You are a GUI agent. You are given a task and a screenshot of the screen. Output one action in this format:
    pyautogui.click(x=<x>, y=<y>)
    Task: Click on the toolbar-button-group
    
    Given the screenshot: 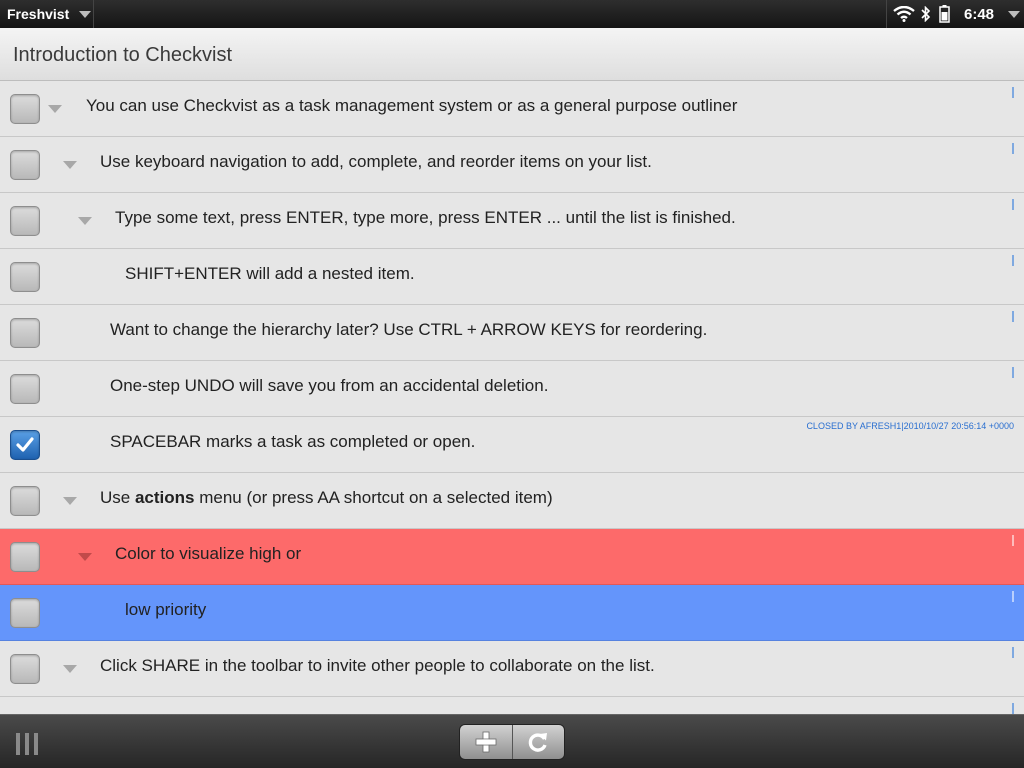 What is the action you would take?
    pyautogui.click(x=512, y=742)
    